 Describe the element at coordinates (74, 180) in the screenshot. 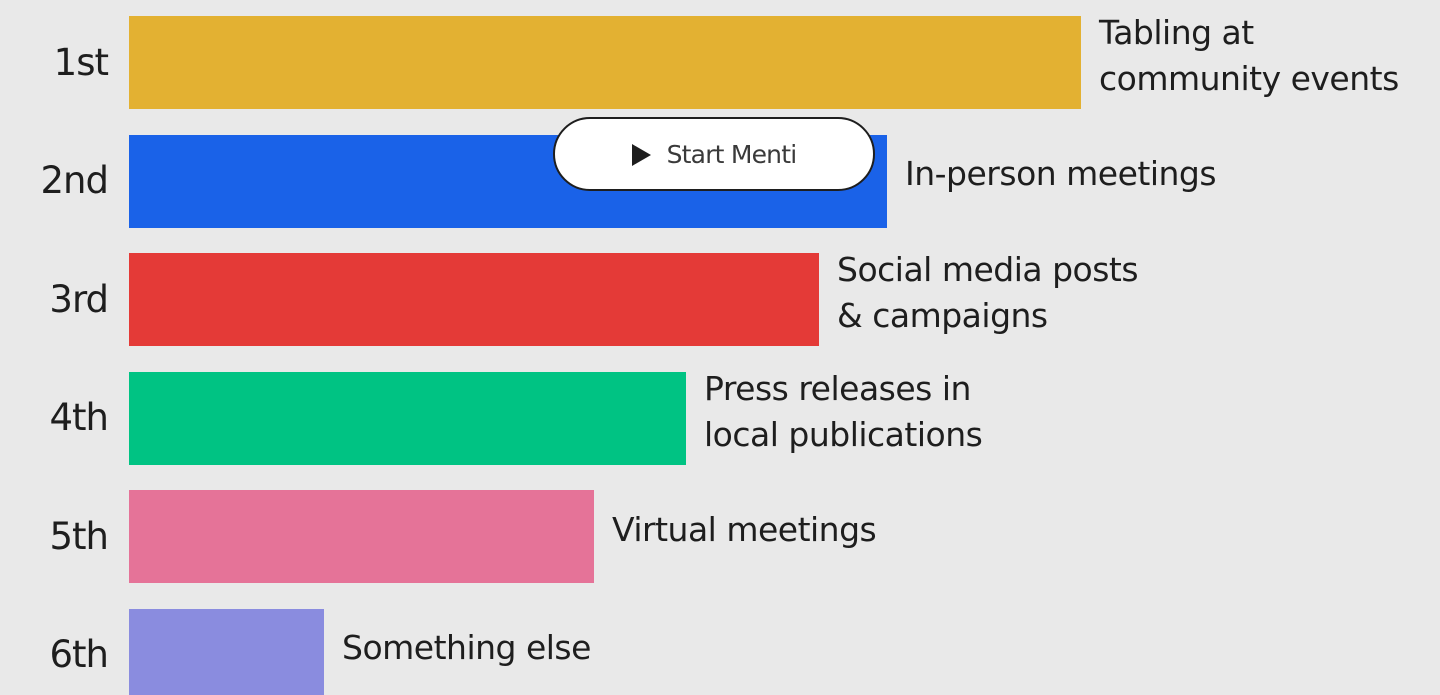

I see `rank-label: 2nd` at that location.